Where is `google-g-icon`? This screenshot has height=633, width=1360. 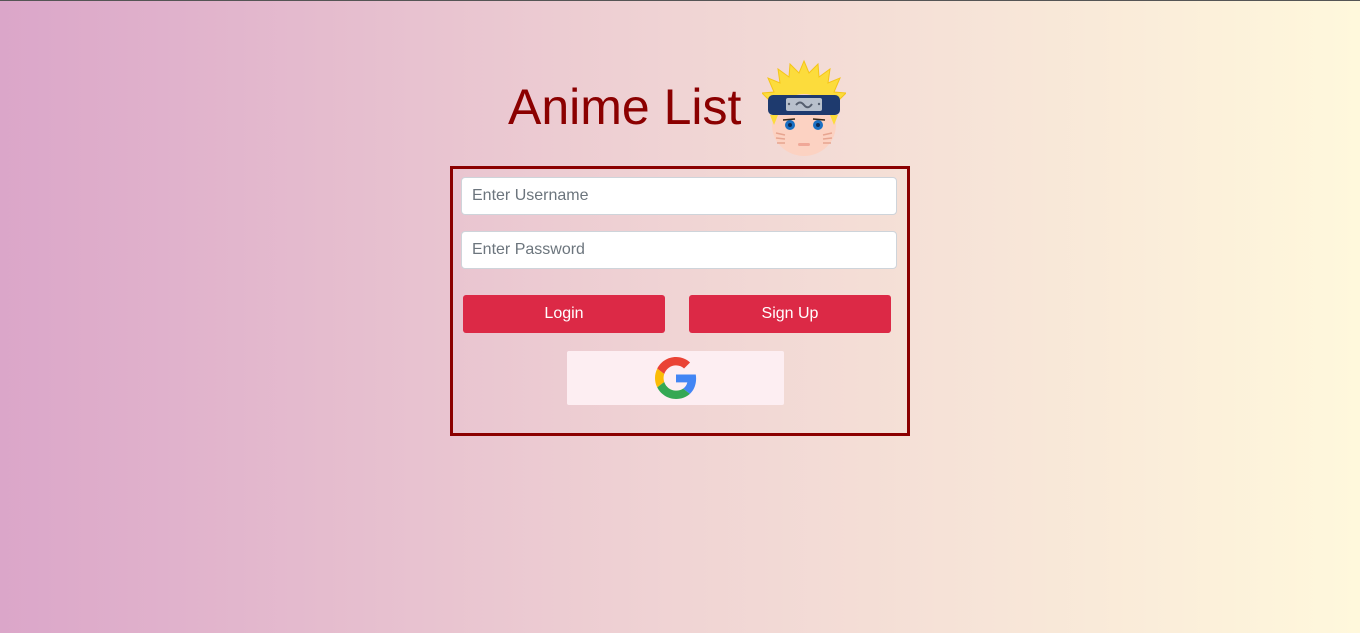 google-g-icon is located at coordinates (676, 378).